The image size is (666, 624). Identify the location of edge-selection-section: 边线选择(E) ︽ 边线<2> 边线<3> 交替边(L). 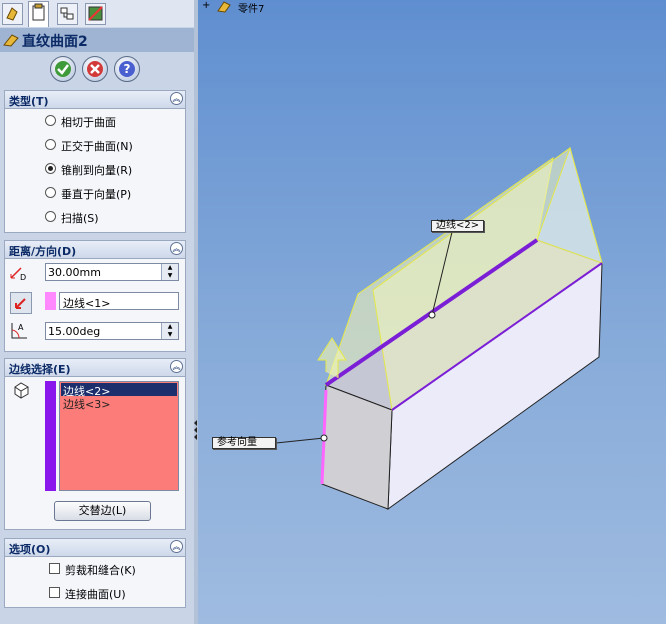
(95, 444).